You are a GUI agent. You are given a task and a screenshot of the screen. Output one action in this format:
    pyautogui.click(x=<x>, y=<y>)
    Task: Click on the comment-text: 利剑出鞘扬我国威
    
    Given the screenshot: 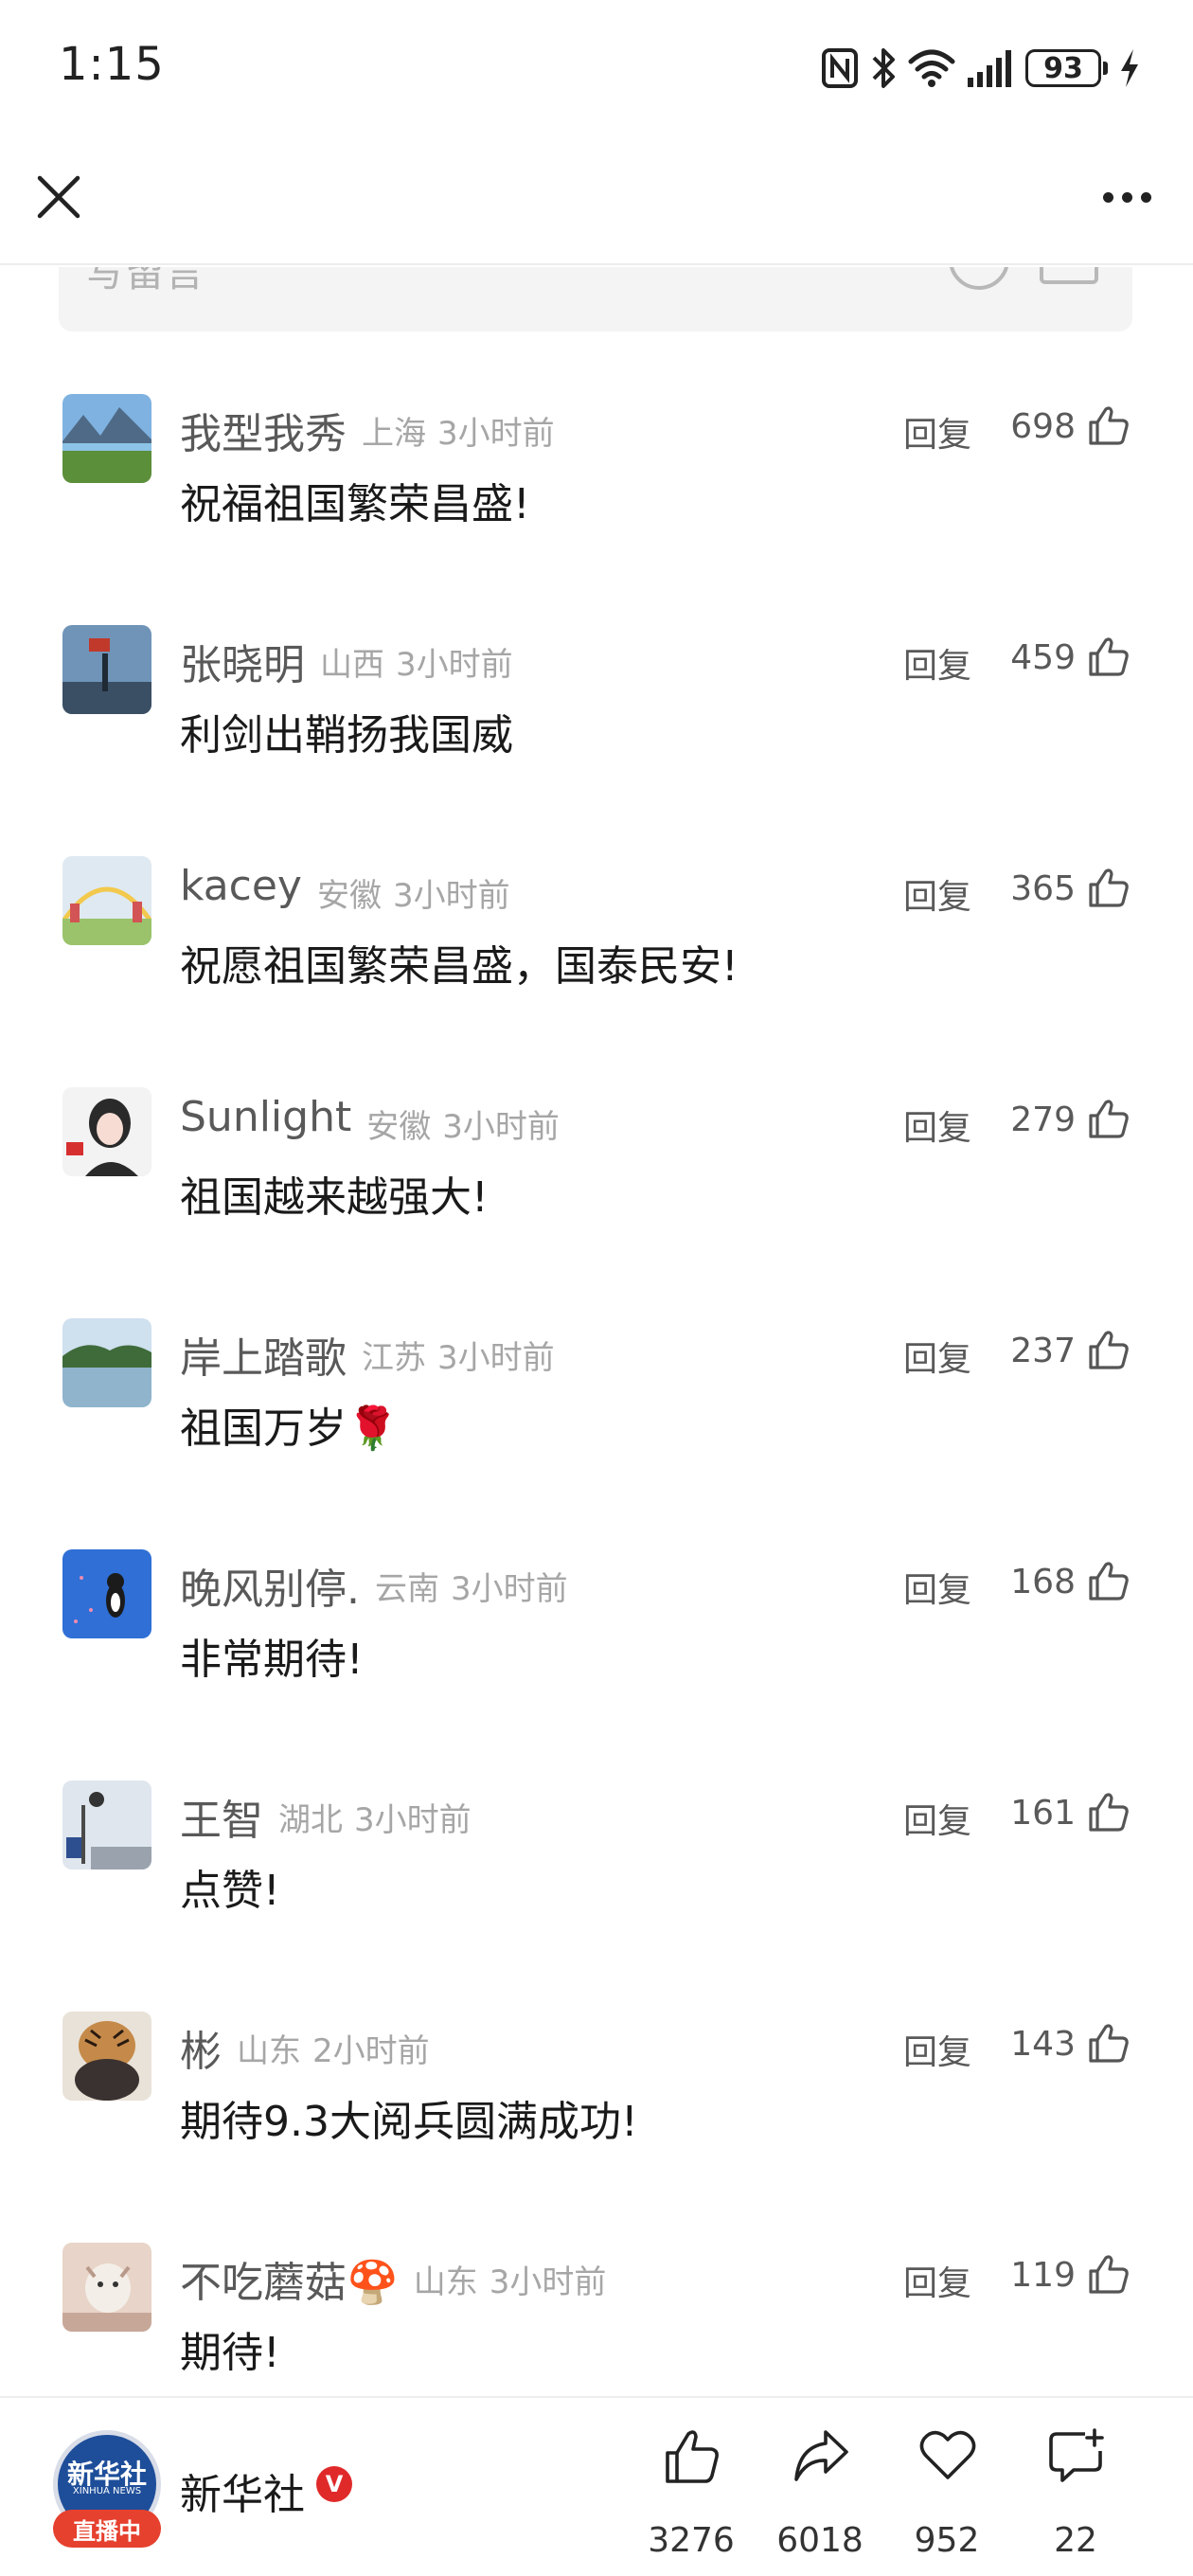 What is the action you would take?
    pyautogui.click(x=346, y=735)
    